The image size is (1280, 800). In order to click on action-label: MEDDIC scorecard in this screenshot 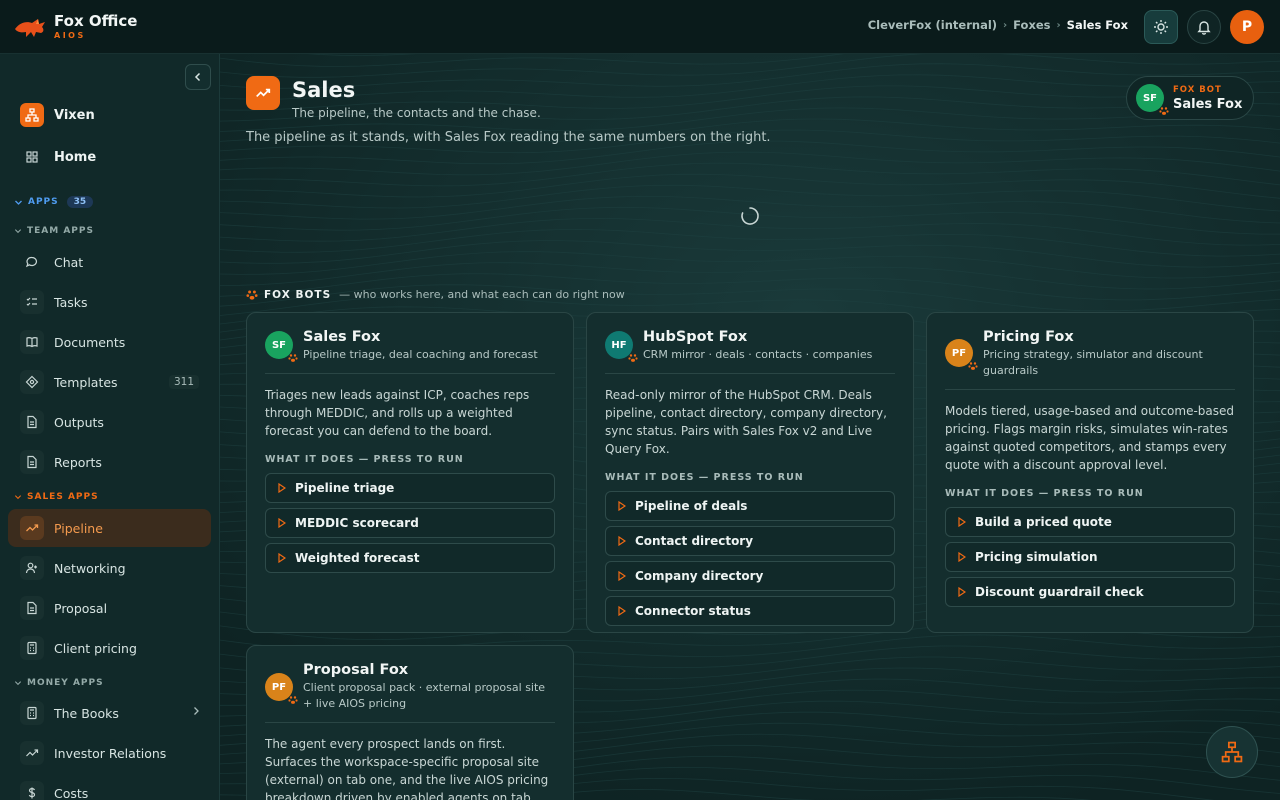, I will do `click(357, 523)`.